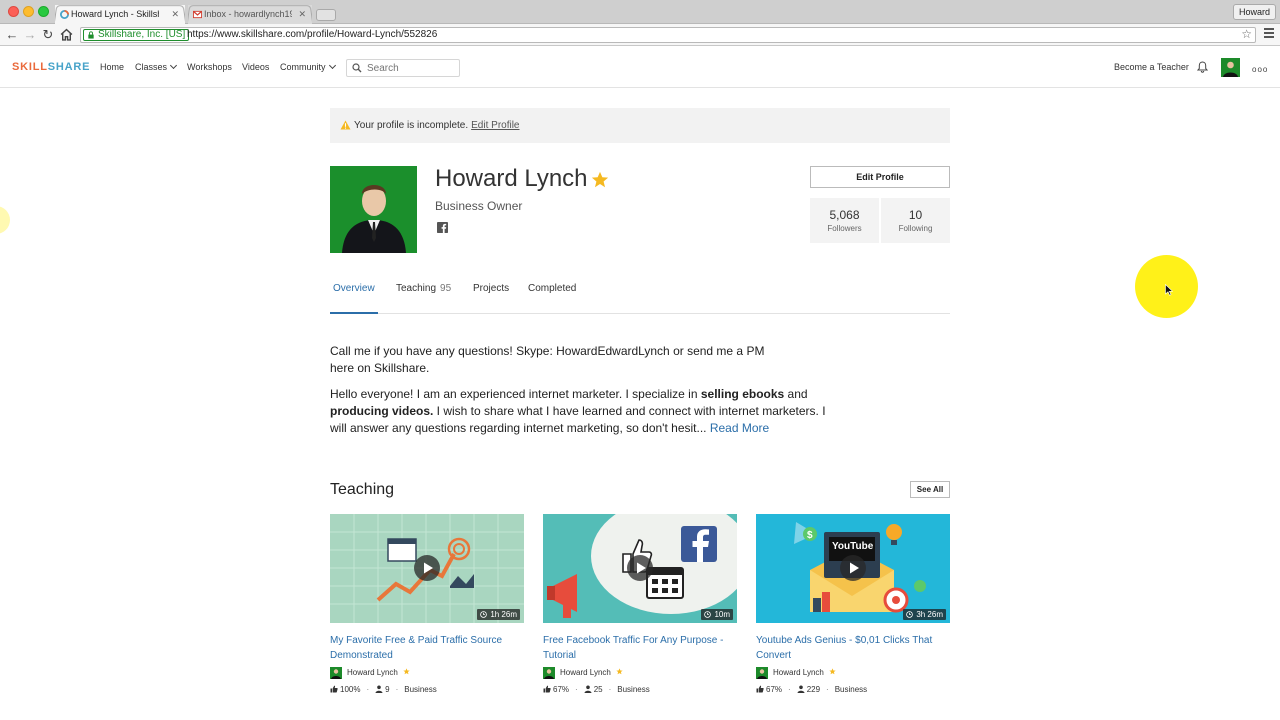 This screenshot has height=720, width=1280. I want to click on following-stat: 10 Following, so click(915, 220).